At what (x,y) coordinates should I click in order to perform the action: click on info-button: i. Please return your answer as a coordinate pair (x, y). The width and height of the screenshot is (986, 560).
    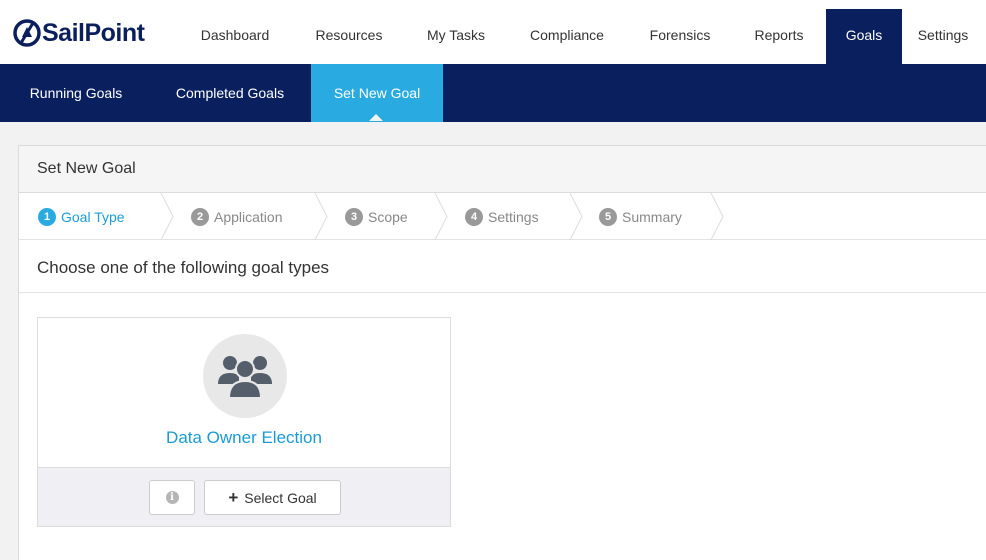
    Looking at the image, I should click on (172, 497).